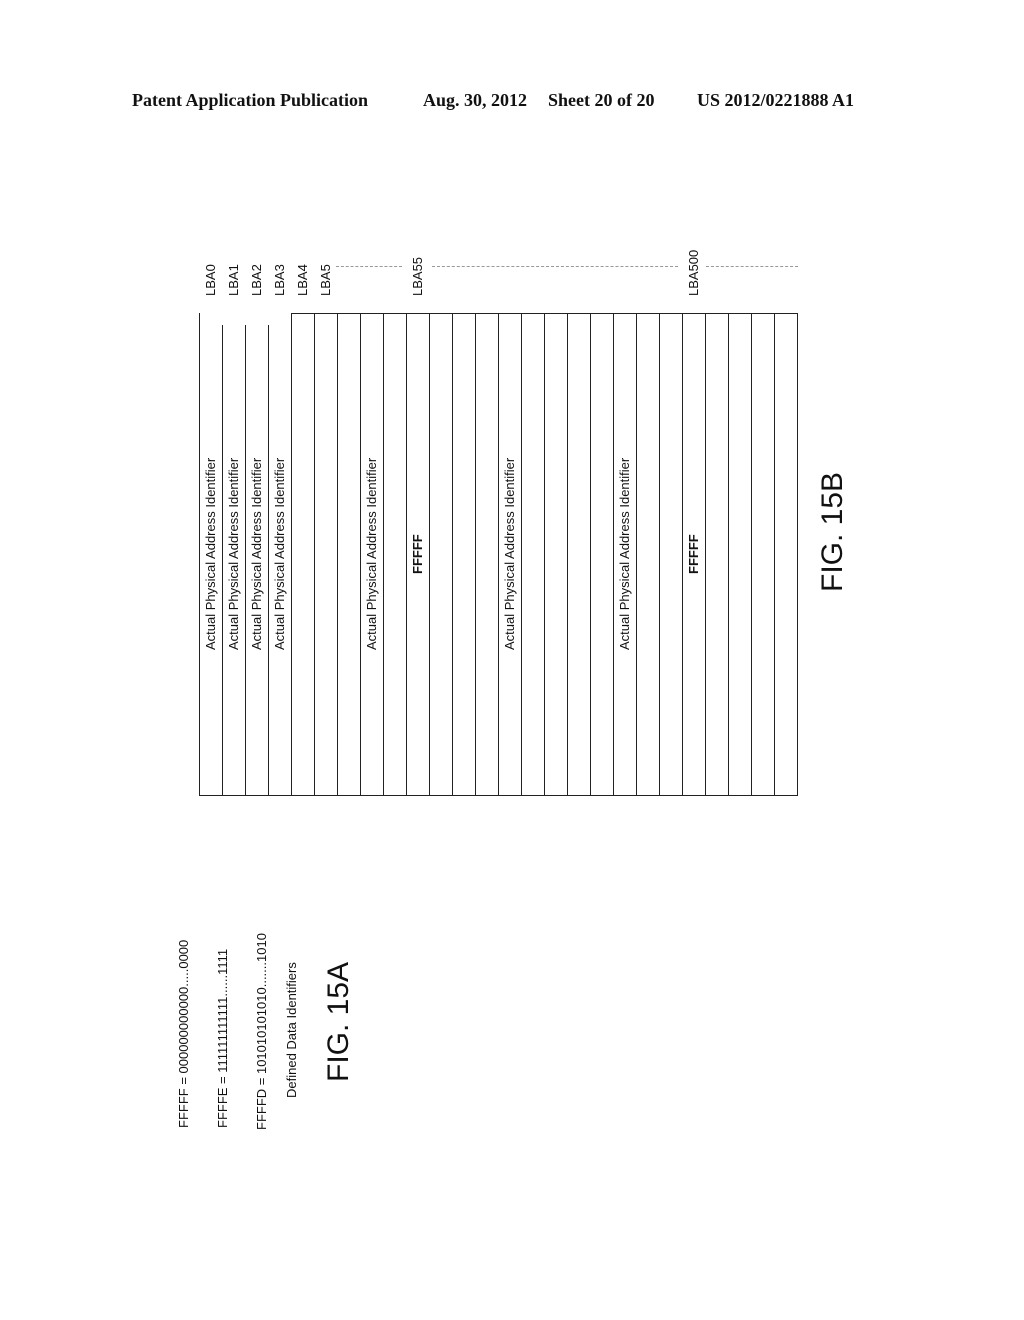 The image size is (1024, 1320). Describe the element at coordinates (832, 531) in the screenshot. I see `figure-label-15b: FIG. 15B` at that location.